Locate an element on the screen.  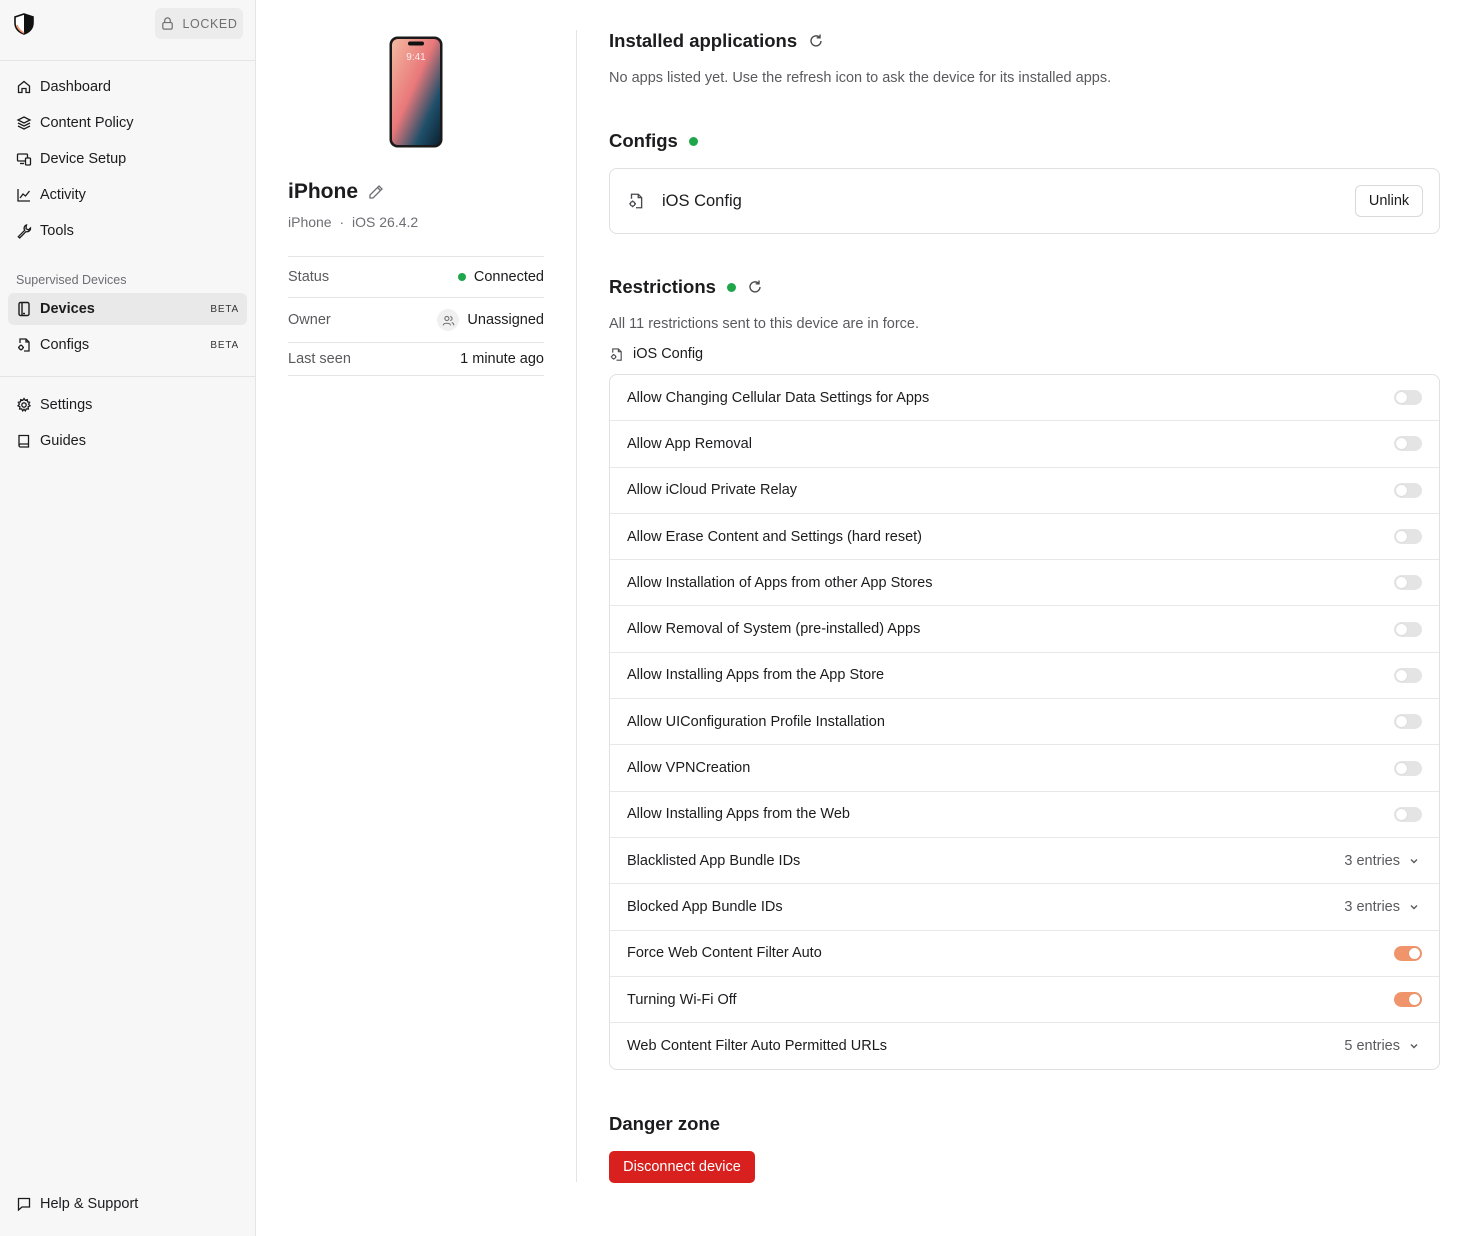
nav-activity: Activity is located at coordinates (127, 195).